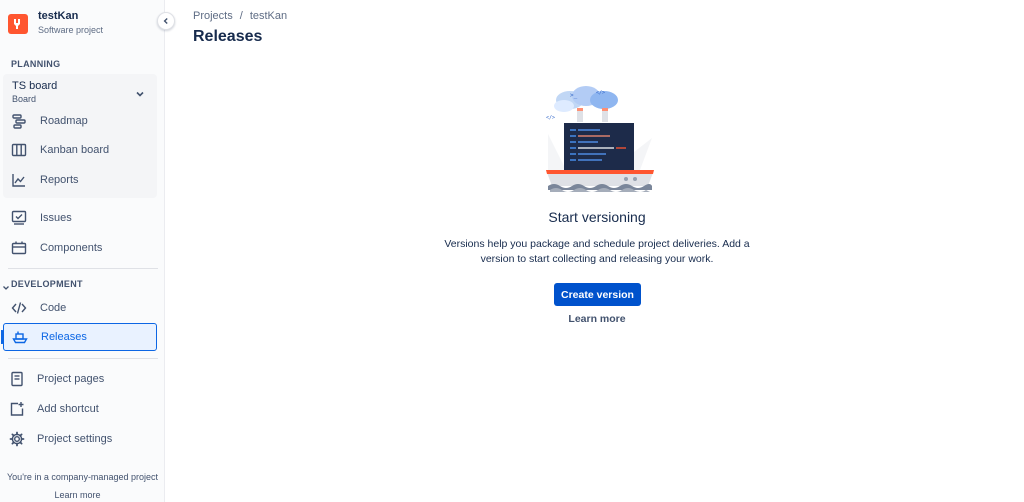 The image size is (1024, 502). Describe the element at coordinates (55, 23) in the screenshot. I see `project-header: testKan Software project` at that location.